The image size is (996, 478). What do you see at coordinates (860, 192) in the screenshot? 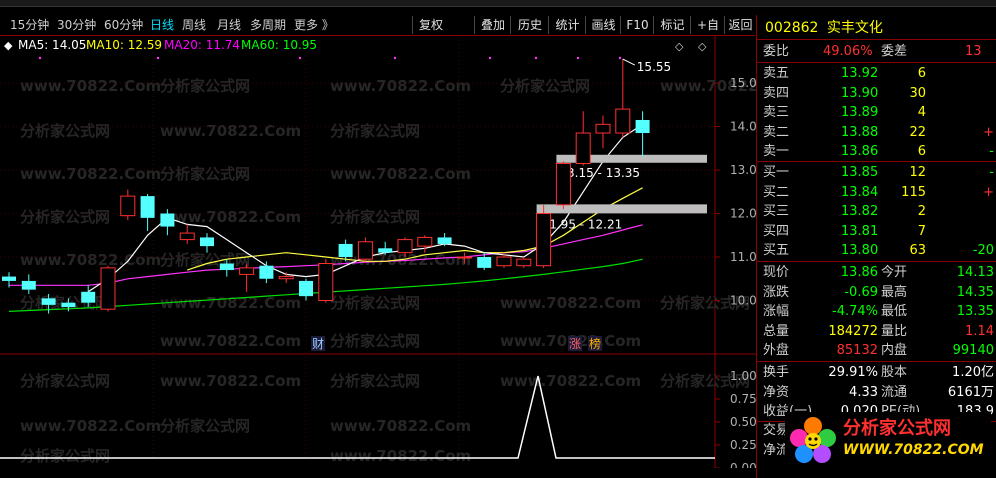
I see `level-price: 13.84` at bounding box center [860, 192].